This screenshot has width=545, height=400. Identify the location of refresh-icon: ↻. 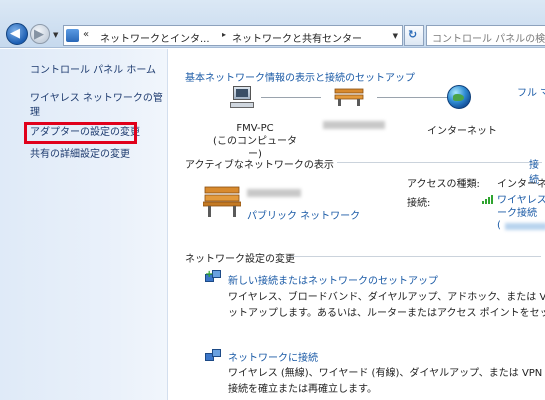
(413, 34).